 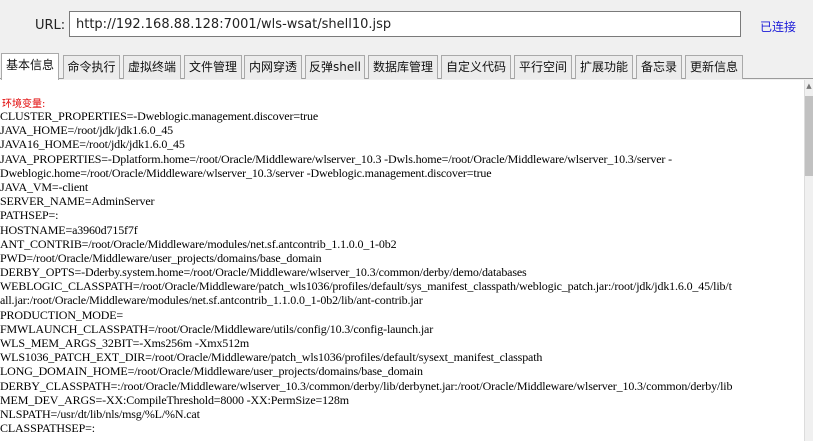 I want to click on url-input, so click(x=405, y=24).